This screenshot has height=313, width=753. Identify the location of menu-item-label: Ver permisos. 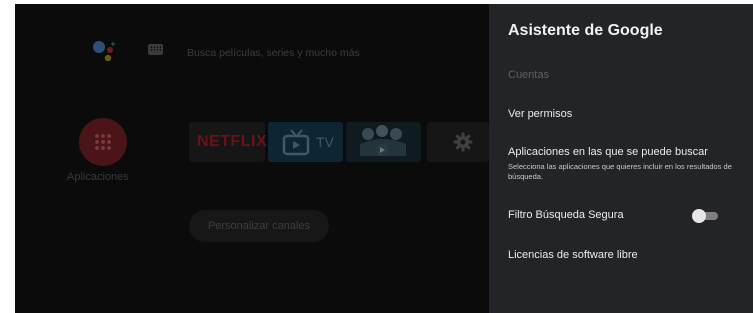
(540, 114).